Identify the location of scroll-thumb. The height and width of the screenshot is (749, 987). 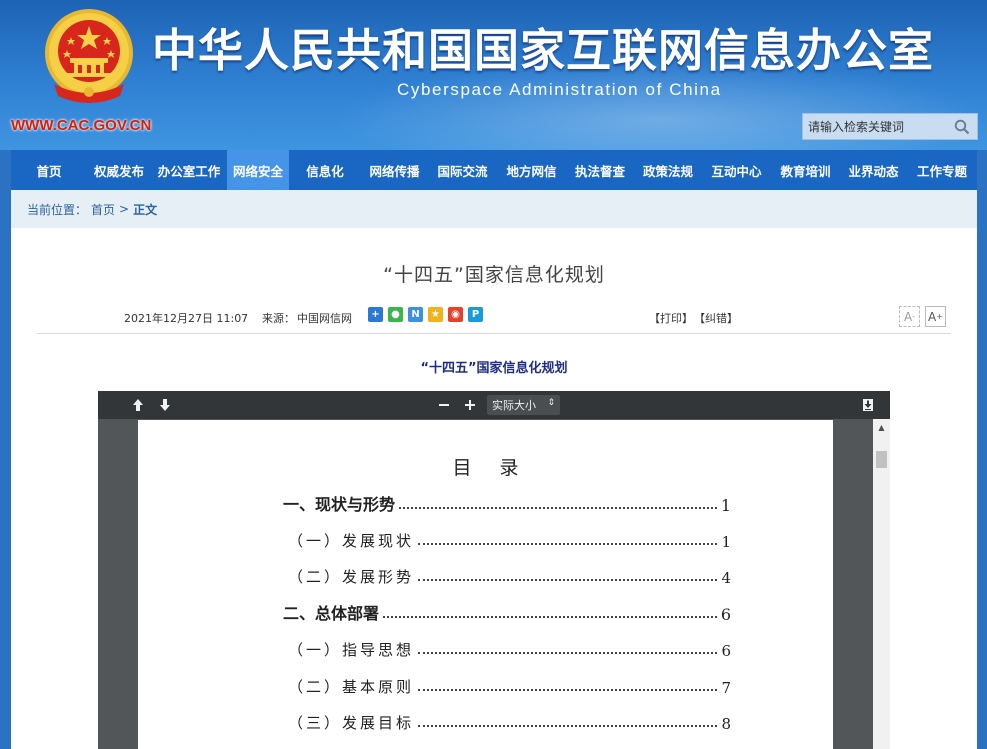
(881, 459).